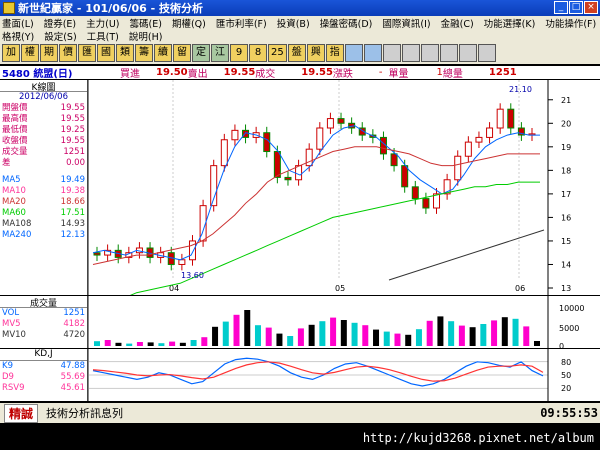  Describe the element at coordinates (125, 53) in the screenshot. I see `toolbar-button-6: 類` at that location.